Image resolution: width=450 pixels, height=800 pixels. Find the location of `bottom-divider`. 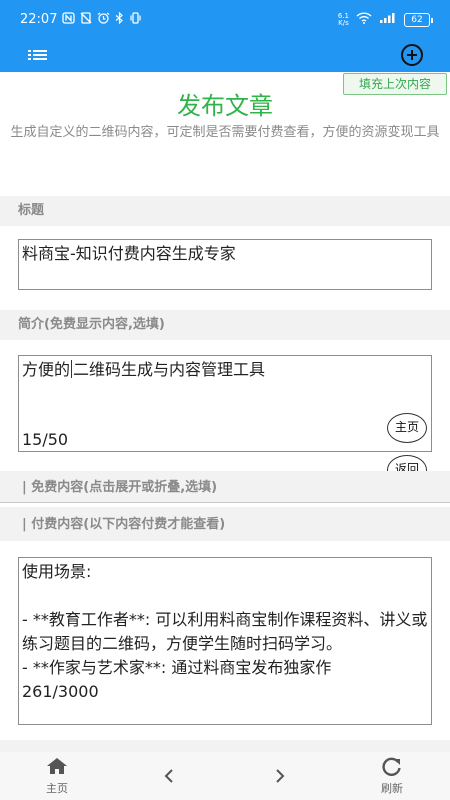

bottom-divider is located at coordinates (225, 746).